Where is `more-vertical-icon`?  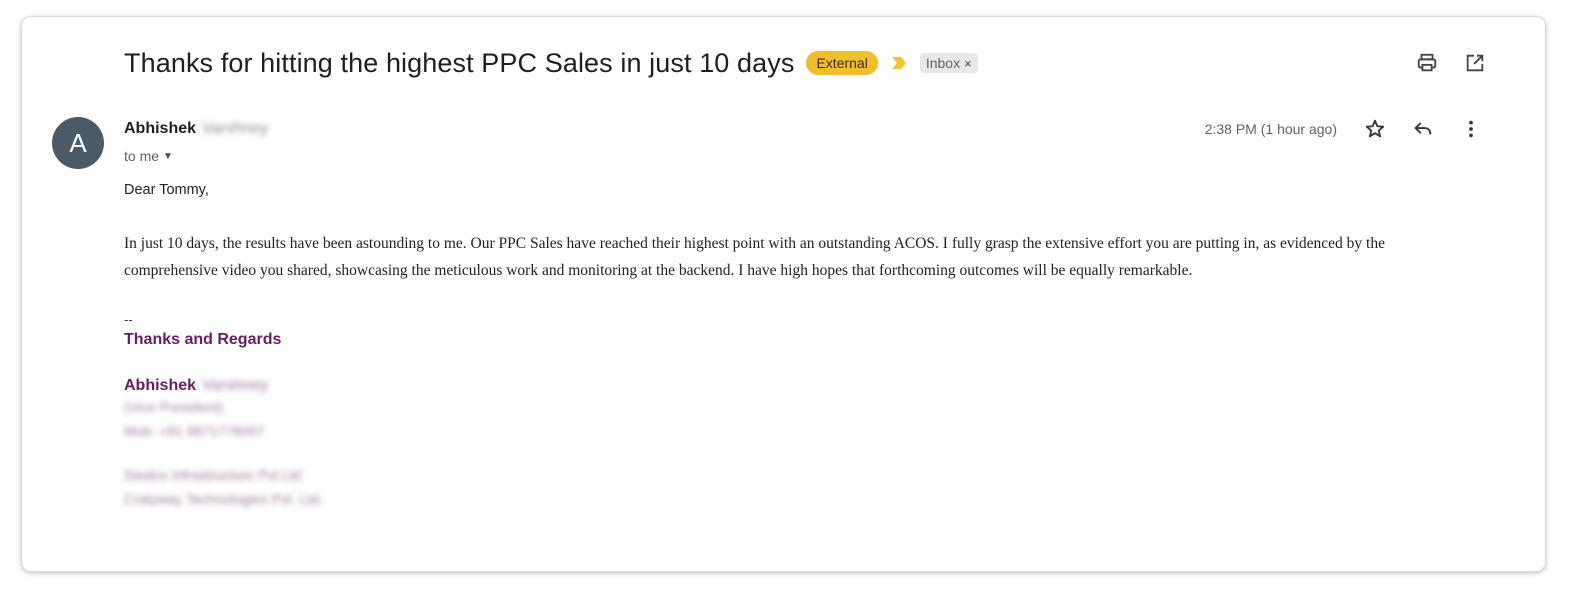
more-vertical-icon is located at coordinates (1471, 129).